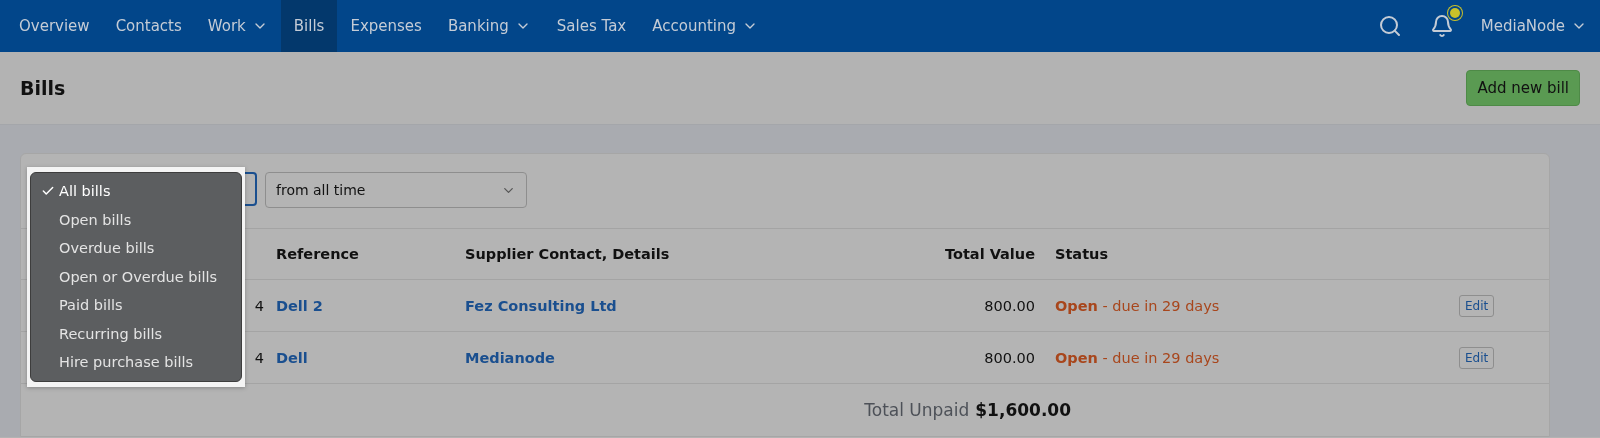 The width and height of the screenshot is (1600, 438). Describe the element at coordinates (237, 26) in the screenshot. I see `nav-tab: Work` at that location.